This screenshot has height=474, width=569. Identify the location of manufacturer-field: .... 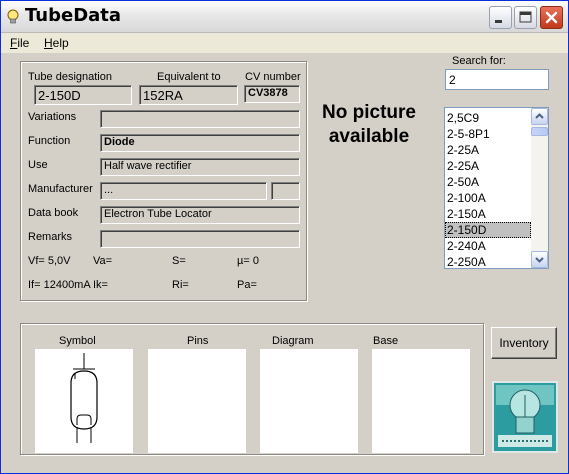
(183, 191).